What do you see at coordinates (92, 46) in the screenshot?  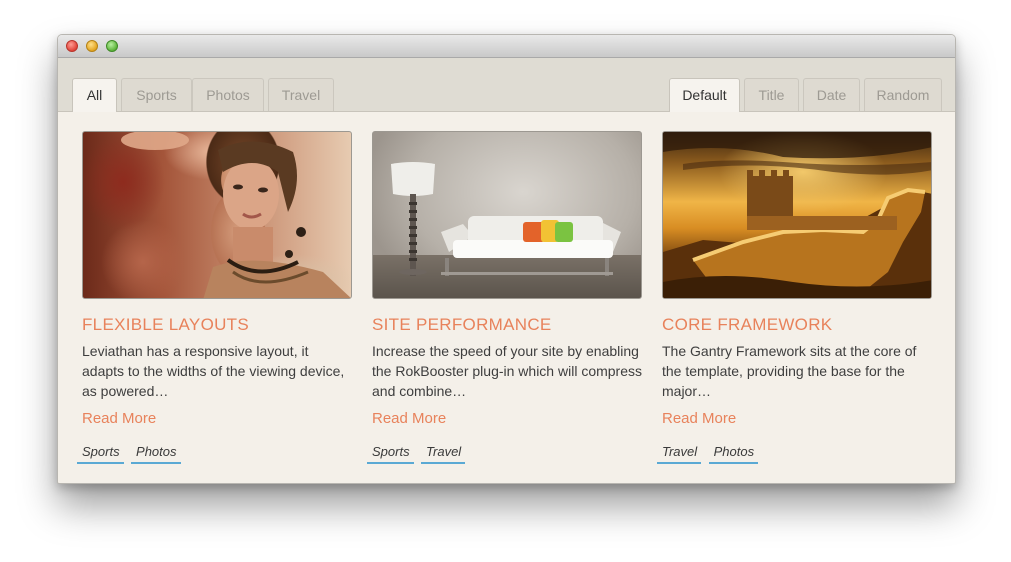 I see `minimize-window-button` at bounding box center [92, 46].